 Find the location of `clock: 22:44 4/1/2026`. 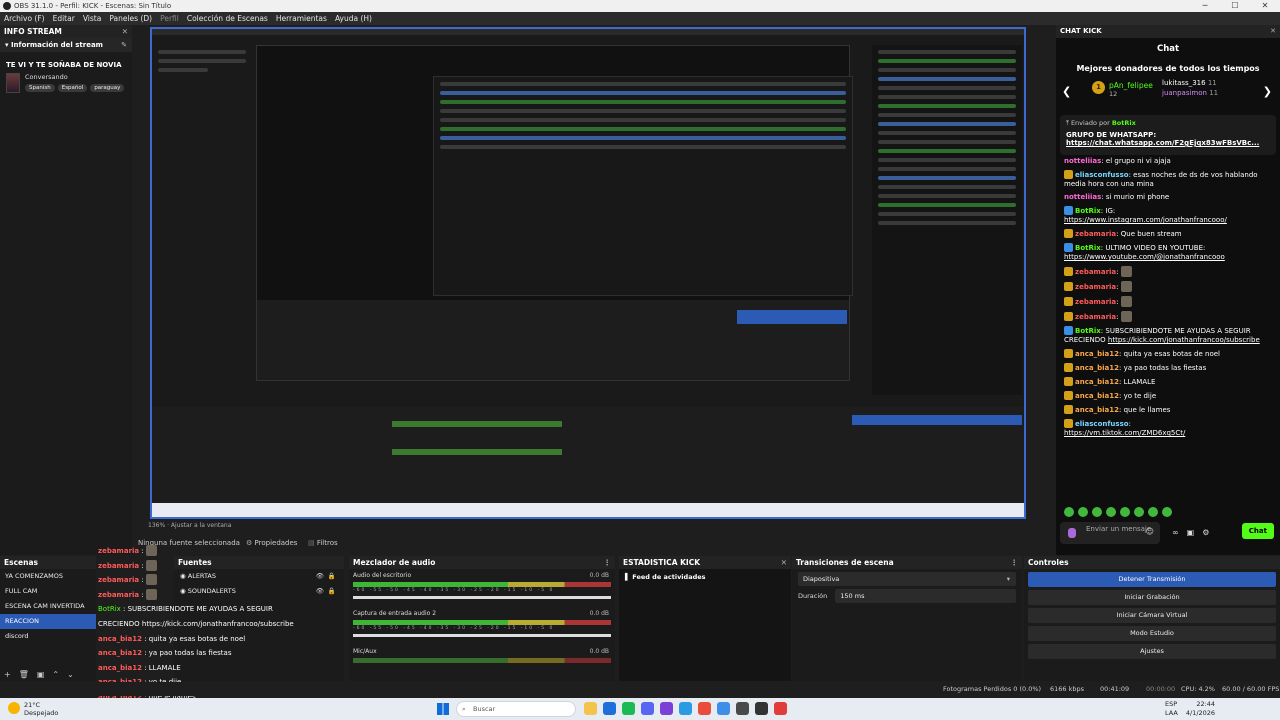

clock: 22:44 4/1/2026 is located at coordinates (1200, 709).